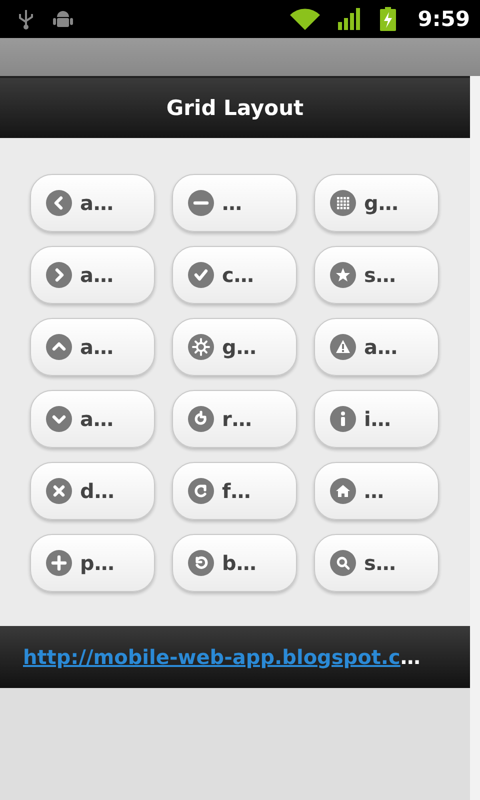 This screenshot has height=800, width=480. What do you see at coordinates (343, 347) in the screenshot?
I see `warning-icon` at bounding box center [343, 347].